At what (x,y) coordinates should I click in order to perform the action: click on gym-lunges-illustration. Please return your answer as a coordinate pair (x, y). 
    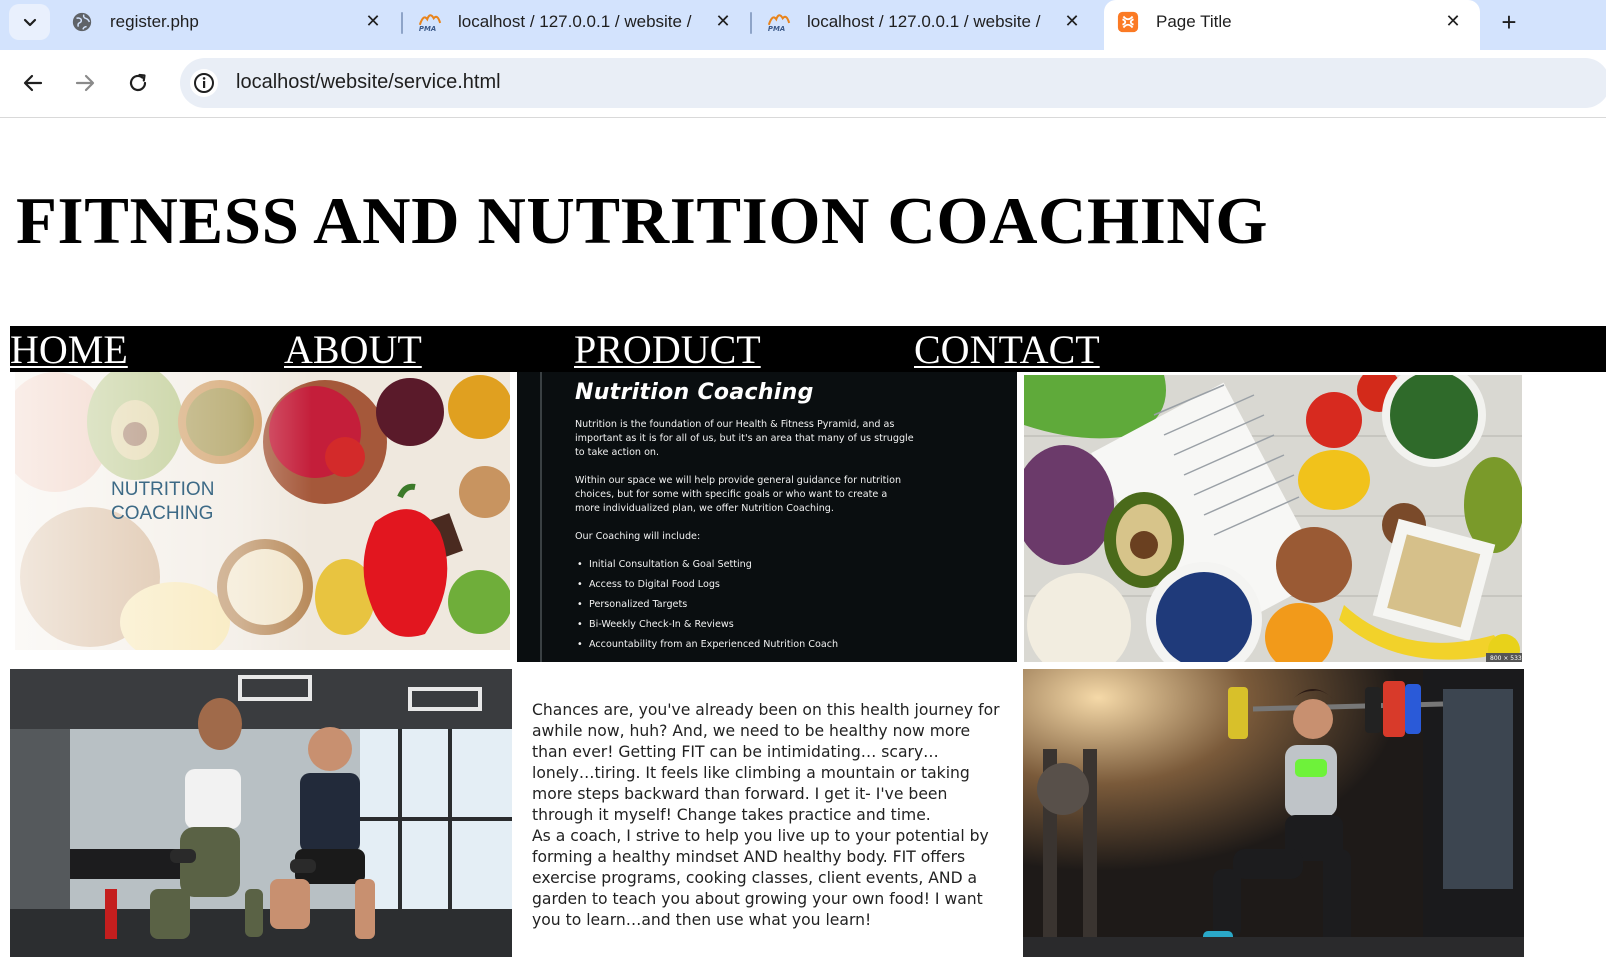
    Looking at the image, I should click on (261, 813).